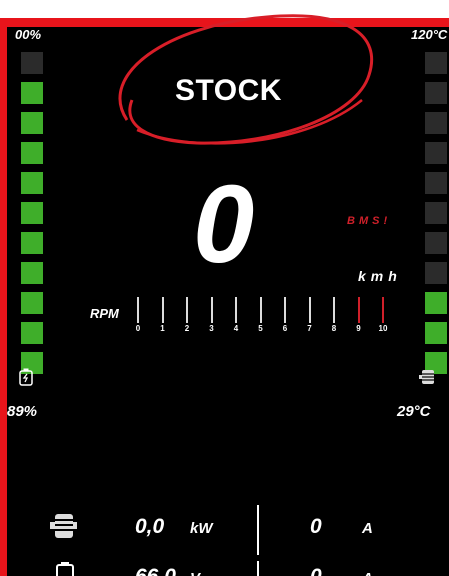 The width and height of the screenshot is (449, 576). What do you see at coordinates (150, 526) in the screenshot?
I see `power-value: 0,0` at bounding box center [150, 526].